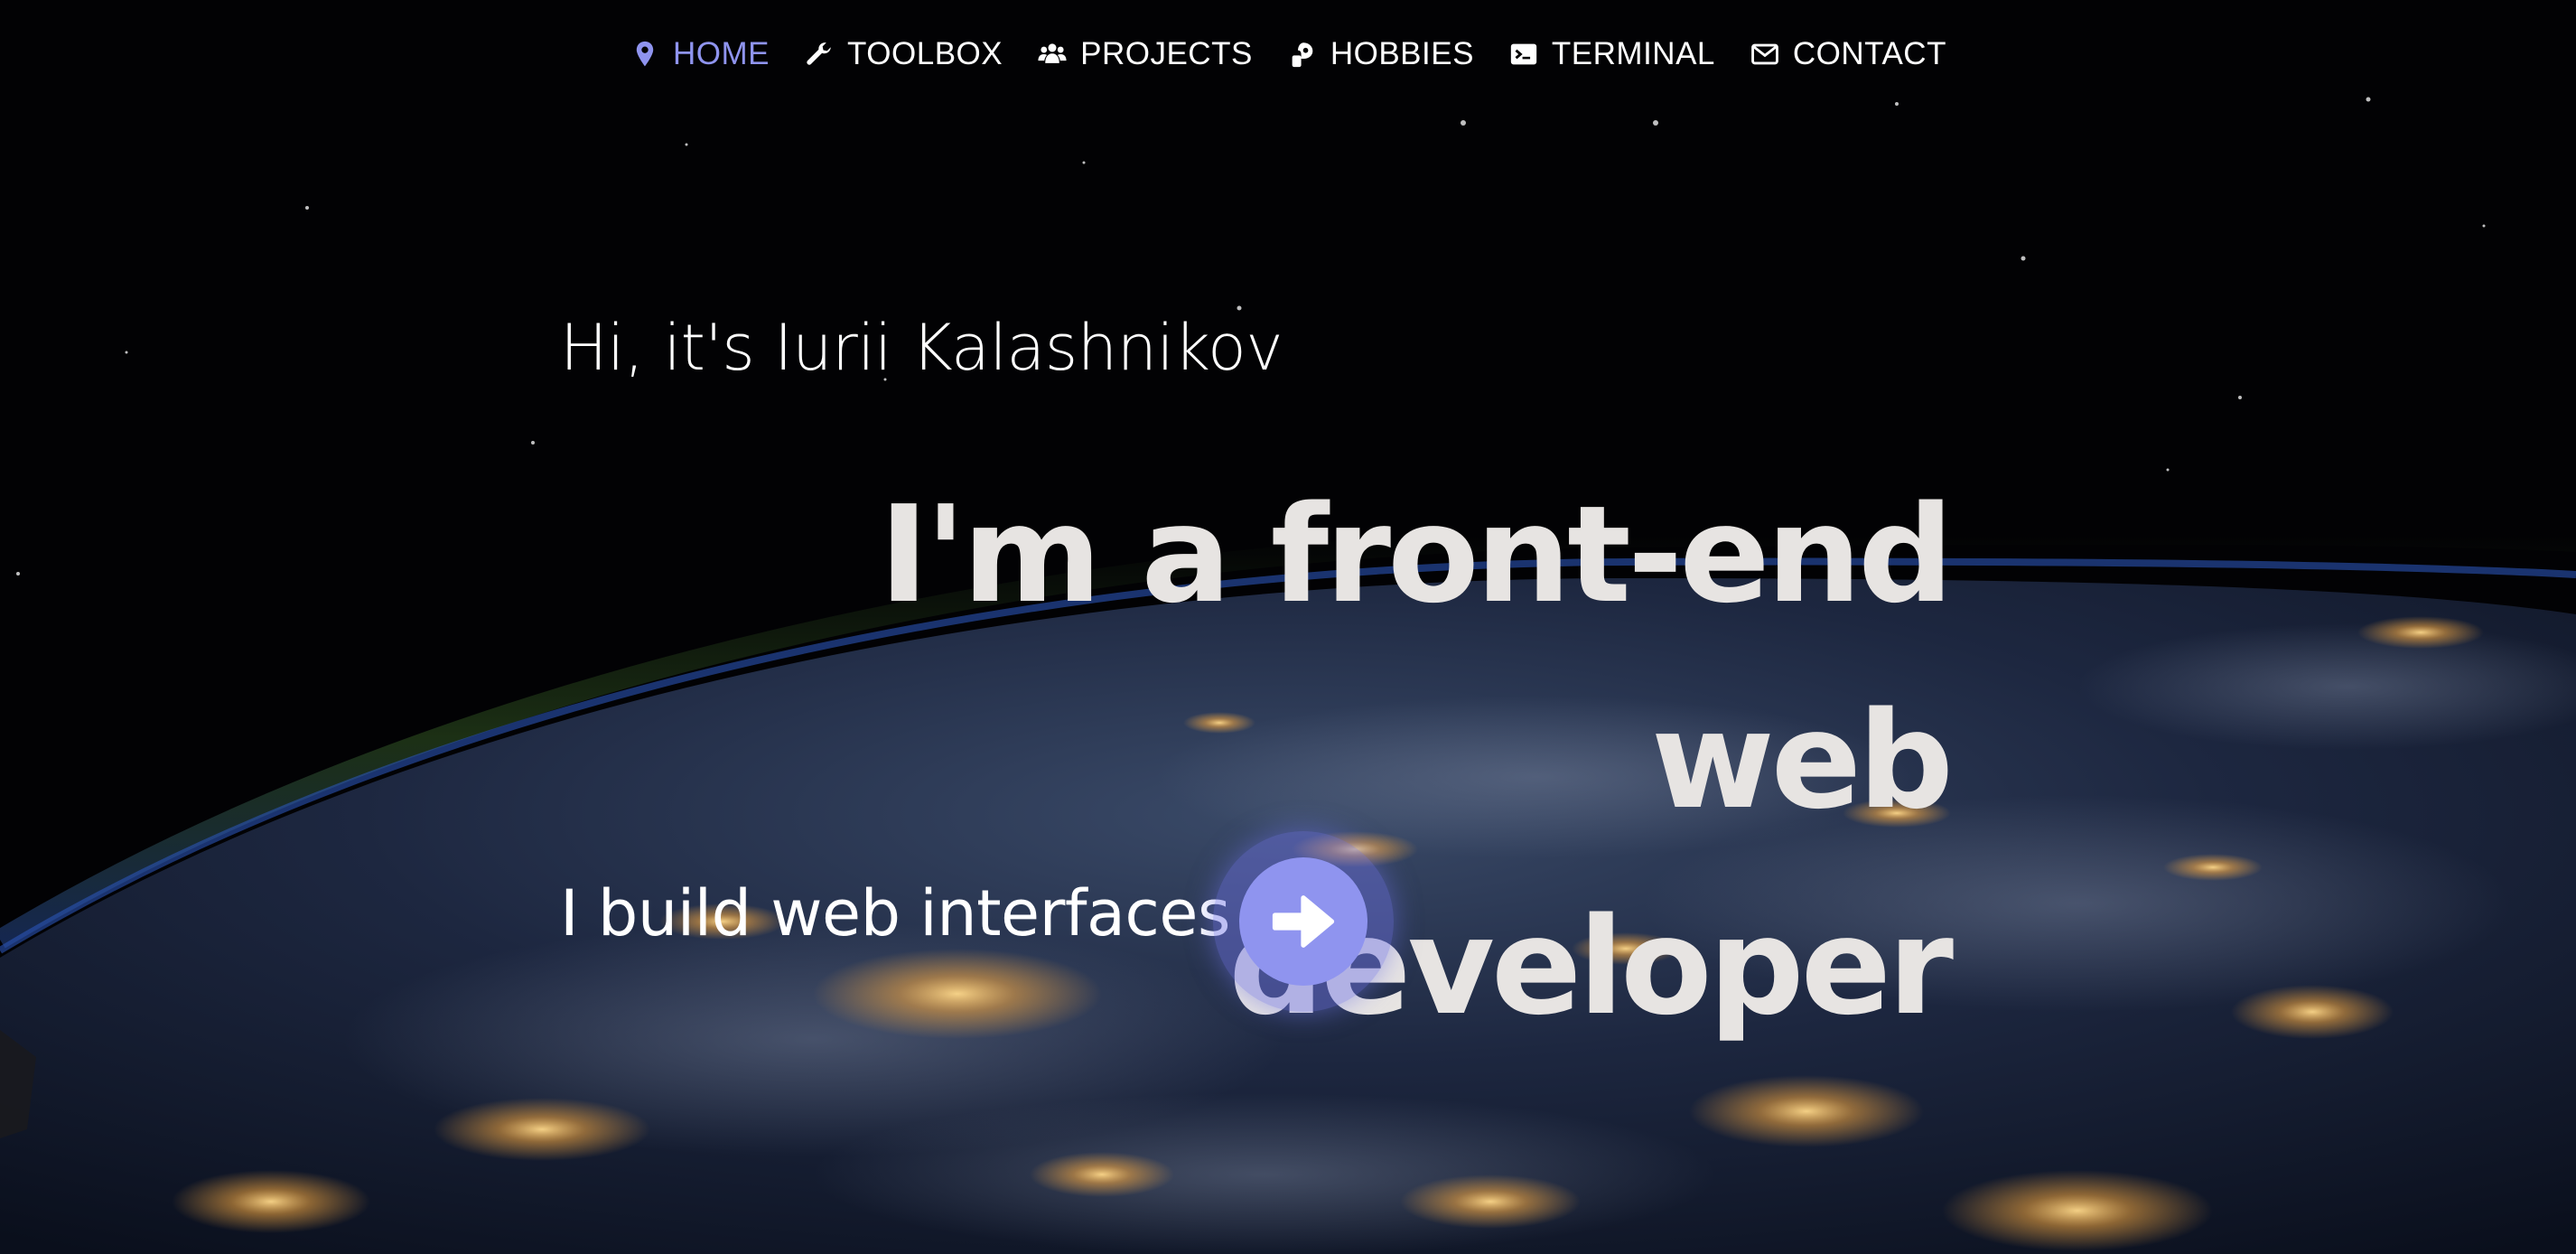  Describe the element at coordinates (1052, 54) in the screenshot. I see `users-icon` at that location.